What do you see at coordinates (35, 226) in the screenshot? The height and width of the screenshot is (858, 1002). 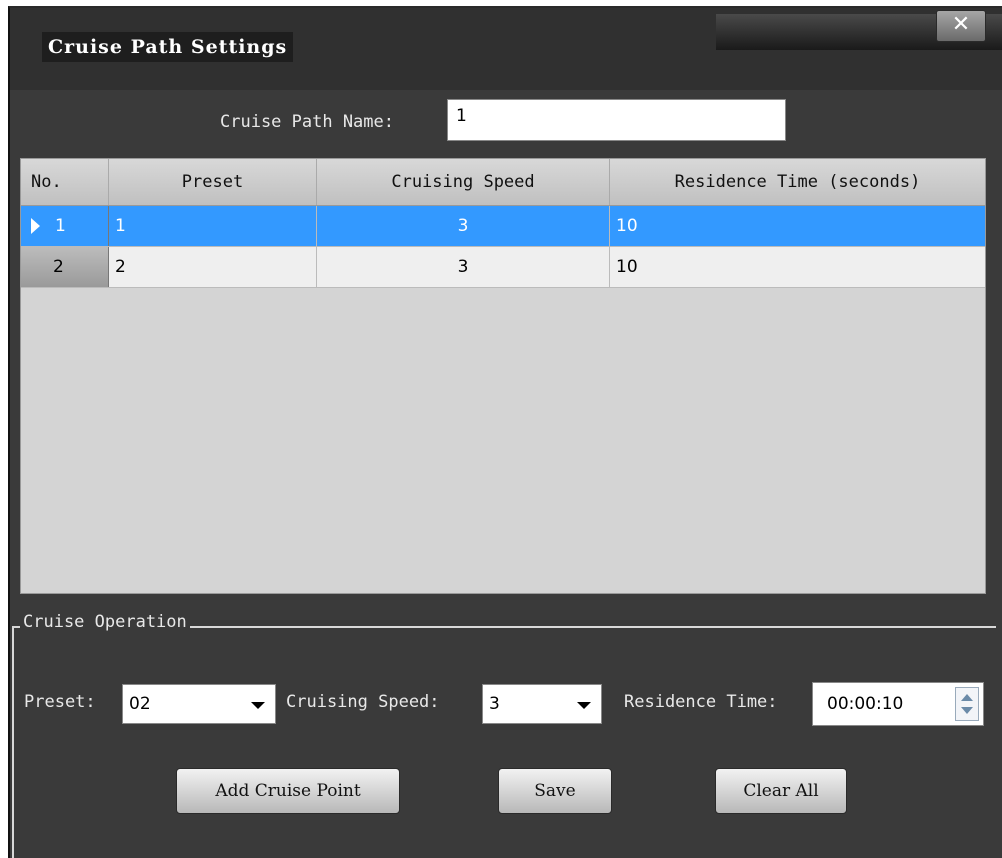 I see `triangle-right-icon` at bounding box center [35, 226].